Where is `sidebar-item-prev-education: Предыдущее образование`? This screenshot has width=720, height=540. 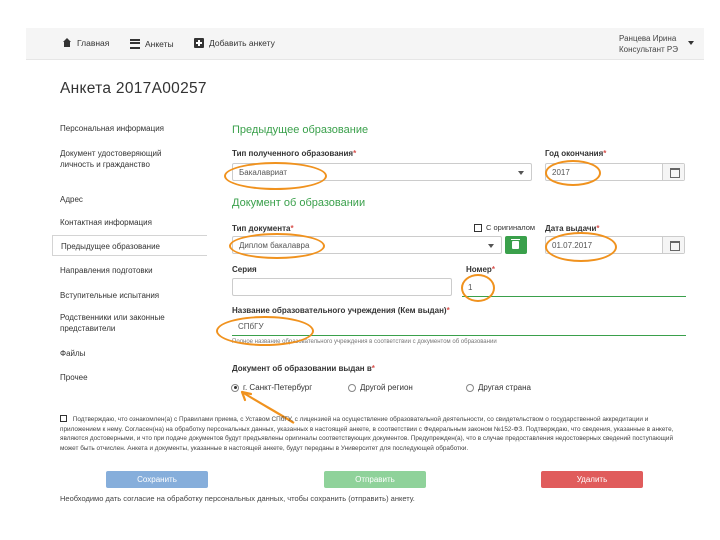
sidebar-item-prev-education: Предыдущее образование is located at coordinates (129, 245).